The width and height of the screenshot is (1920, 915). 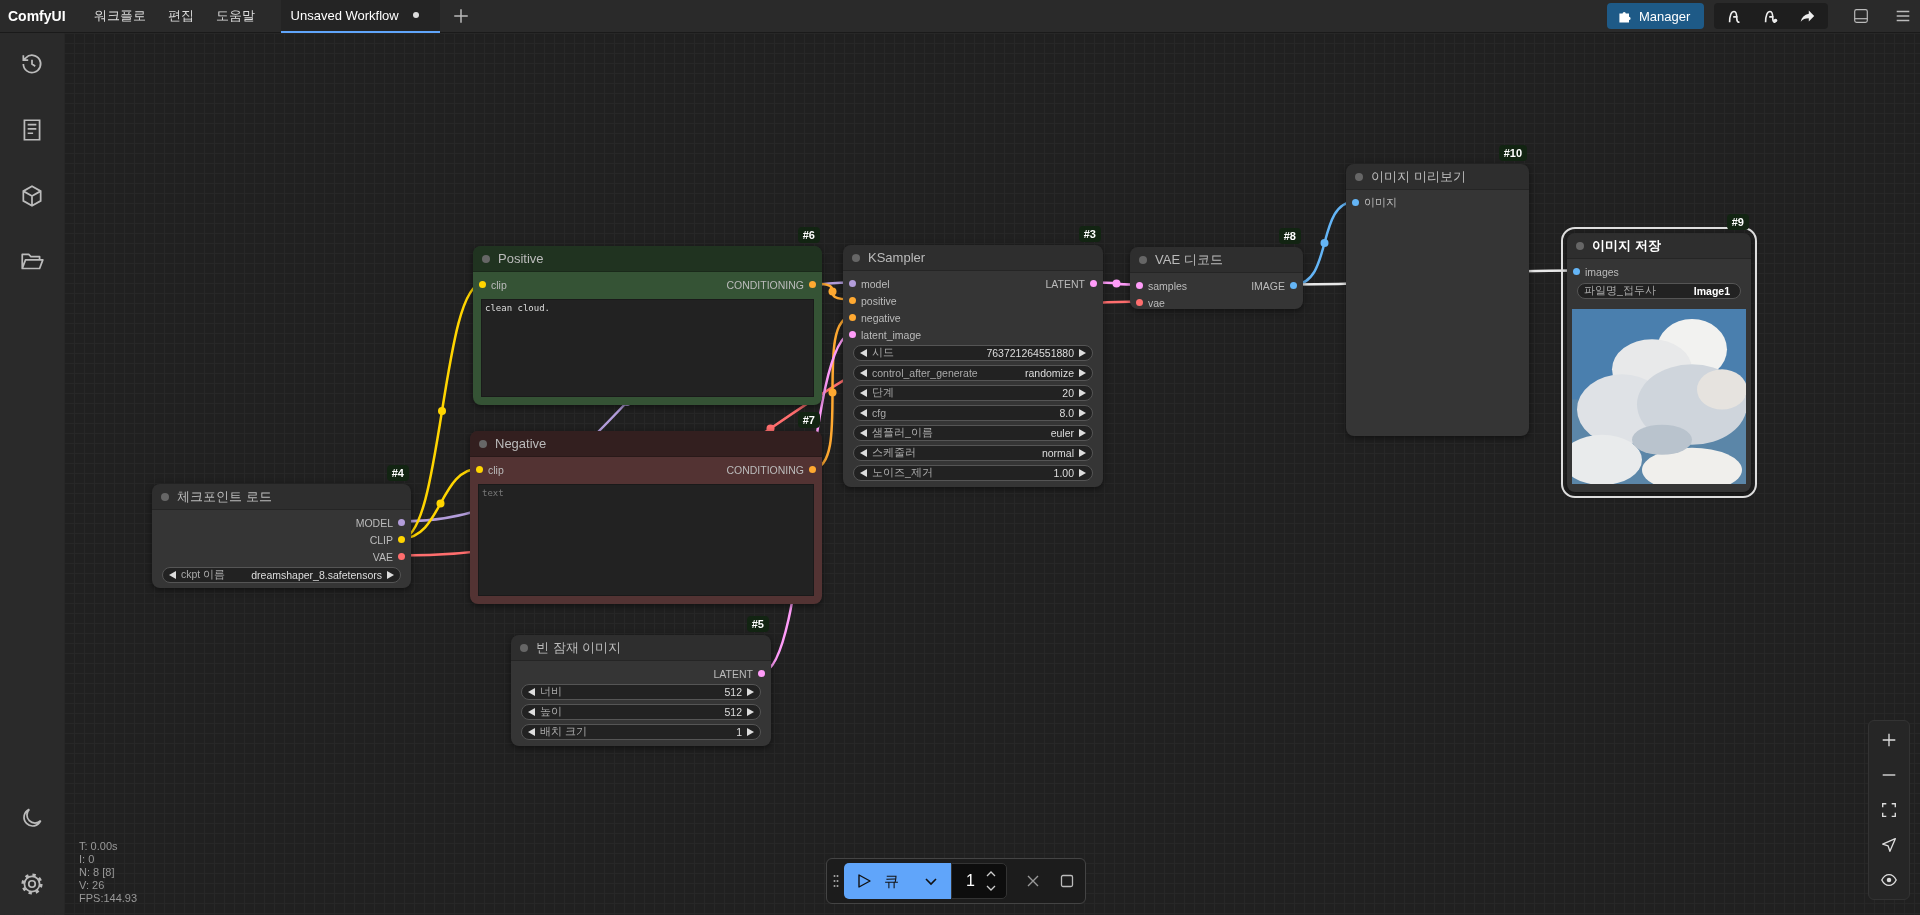 I want to click on stop-icon, so click(x=1067, y=881).